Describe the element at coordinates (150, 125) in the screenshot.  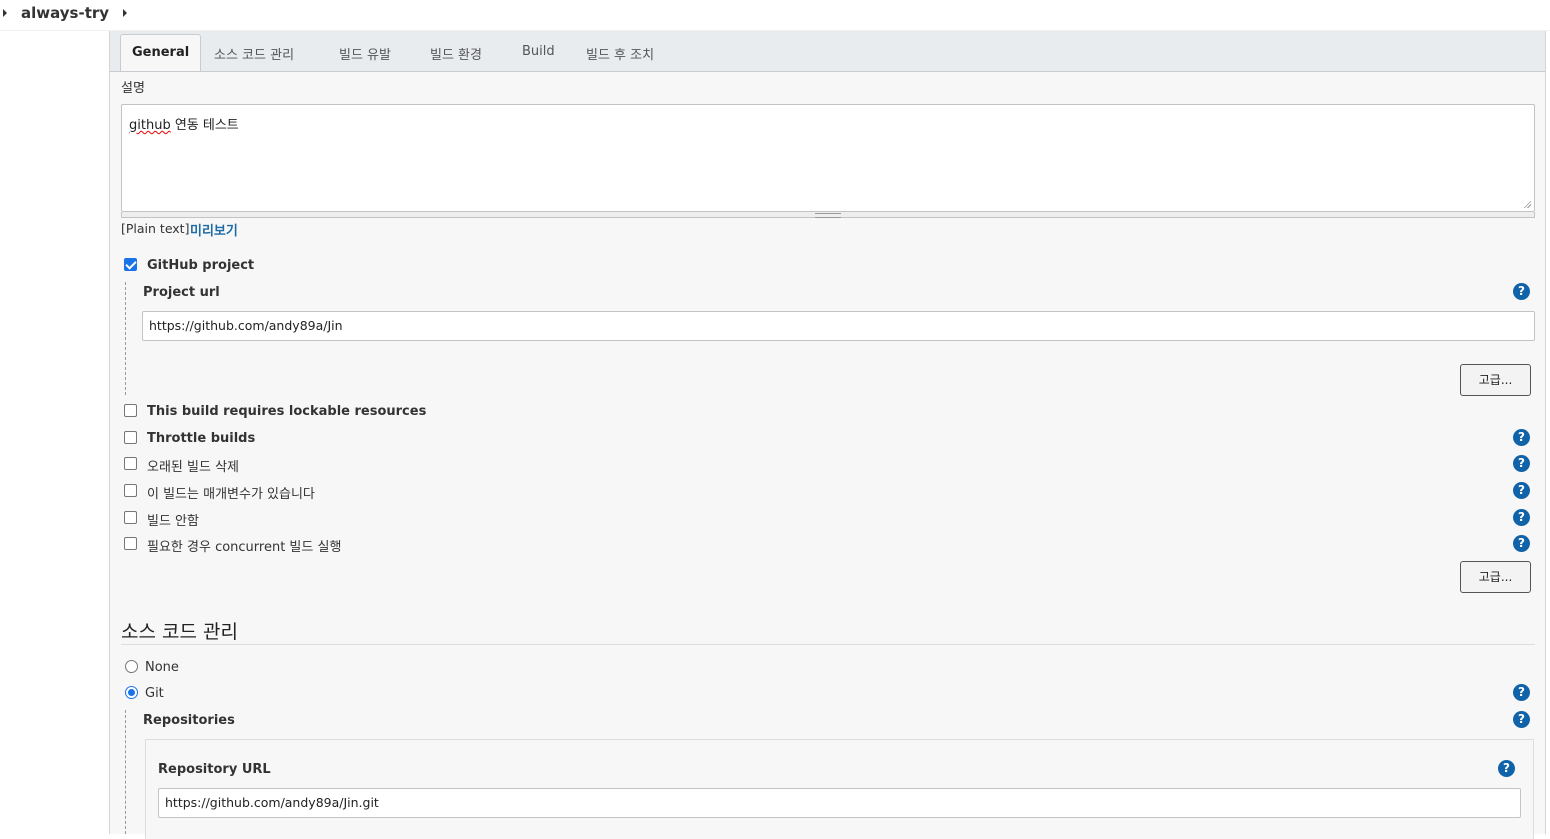
I see `description-text-github: github` at that location.